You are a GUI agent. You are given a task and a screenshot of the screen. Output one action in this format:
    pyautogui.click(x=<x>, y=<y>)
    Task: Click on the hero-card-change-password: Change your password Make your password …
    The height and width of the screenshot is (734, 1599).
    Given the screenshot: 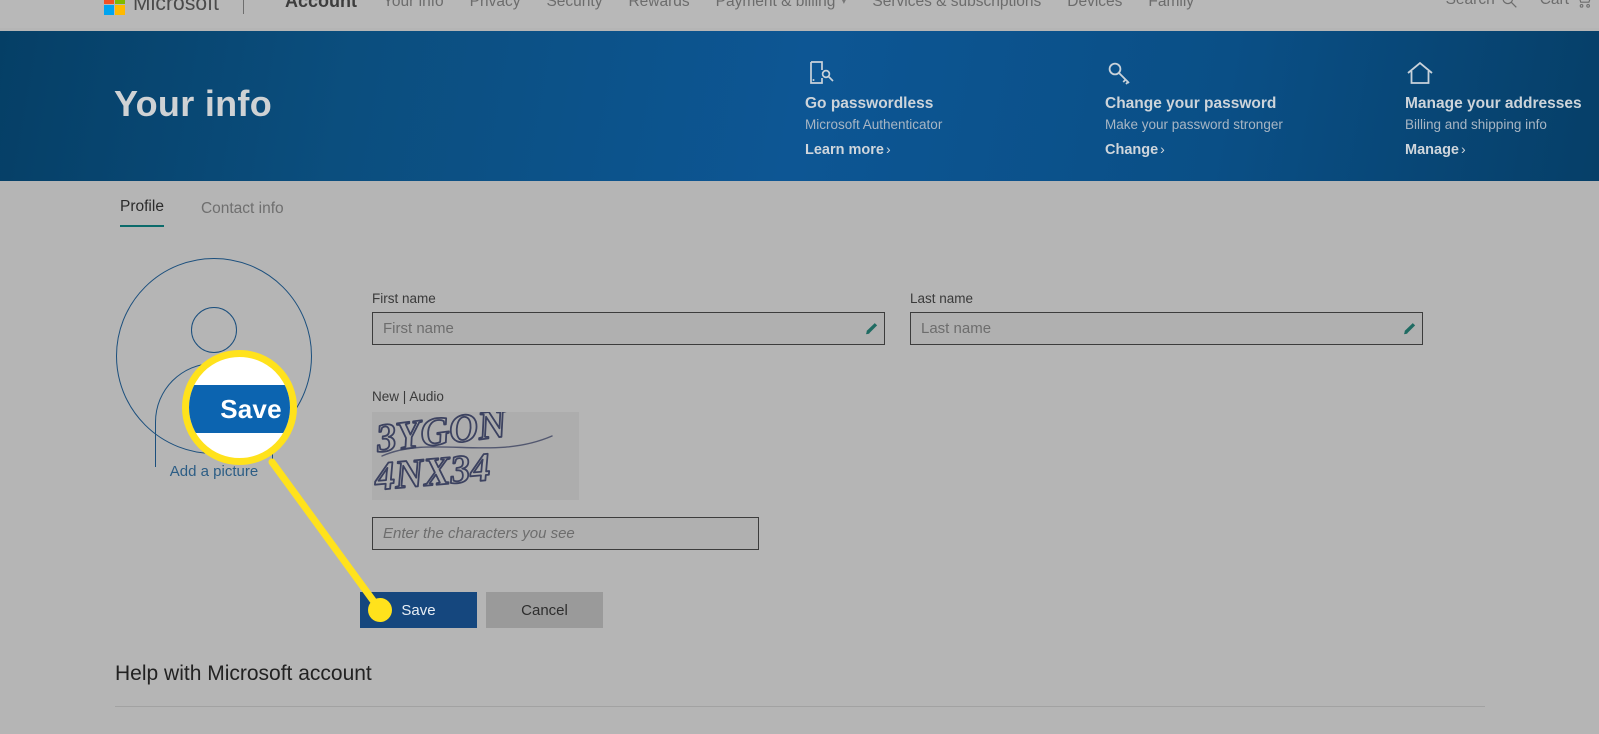 What is the action you would take?
    pyautogui.click(x=1194, y=109)
    